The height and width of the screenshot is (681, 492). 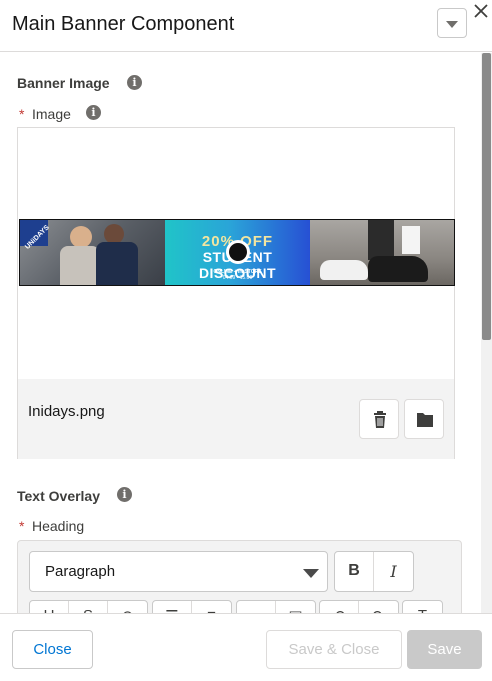 What do you see at coordinates (172, 607) in the screenshot?
I see `bulleted-list-button: ☰` at bounding box center [172, 607].